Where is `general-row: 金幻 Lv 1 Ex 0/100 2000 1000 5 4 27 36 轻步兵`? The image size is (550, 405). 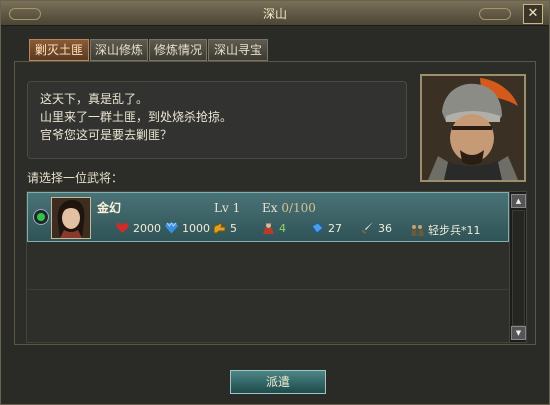 general-row: 金幻 Lv 1 Ex 0/100 2000 1000 5 4 27 36 轻步兵 is located at coordinates (268, 217).